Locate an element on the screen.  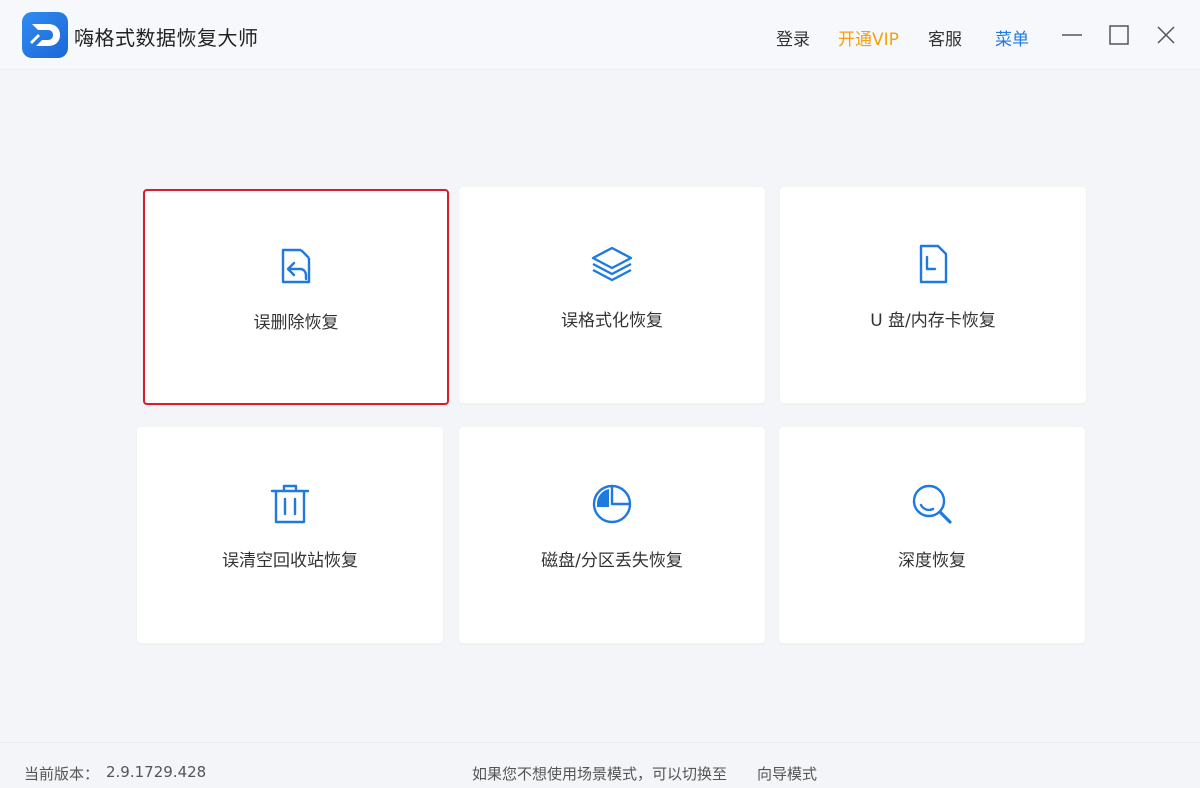
version-value: 2.9.1729.428 is located at coordinates (156, 772).